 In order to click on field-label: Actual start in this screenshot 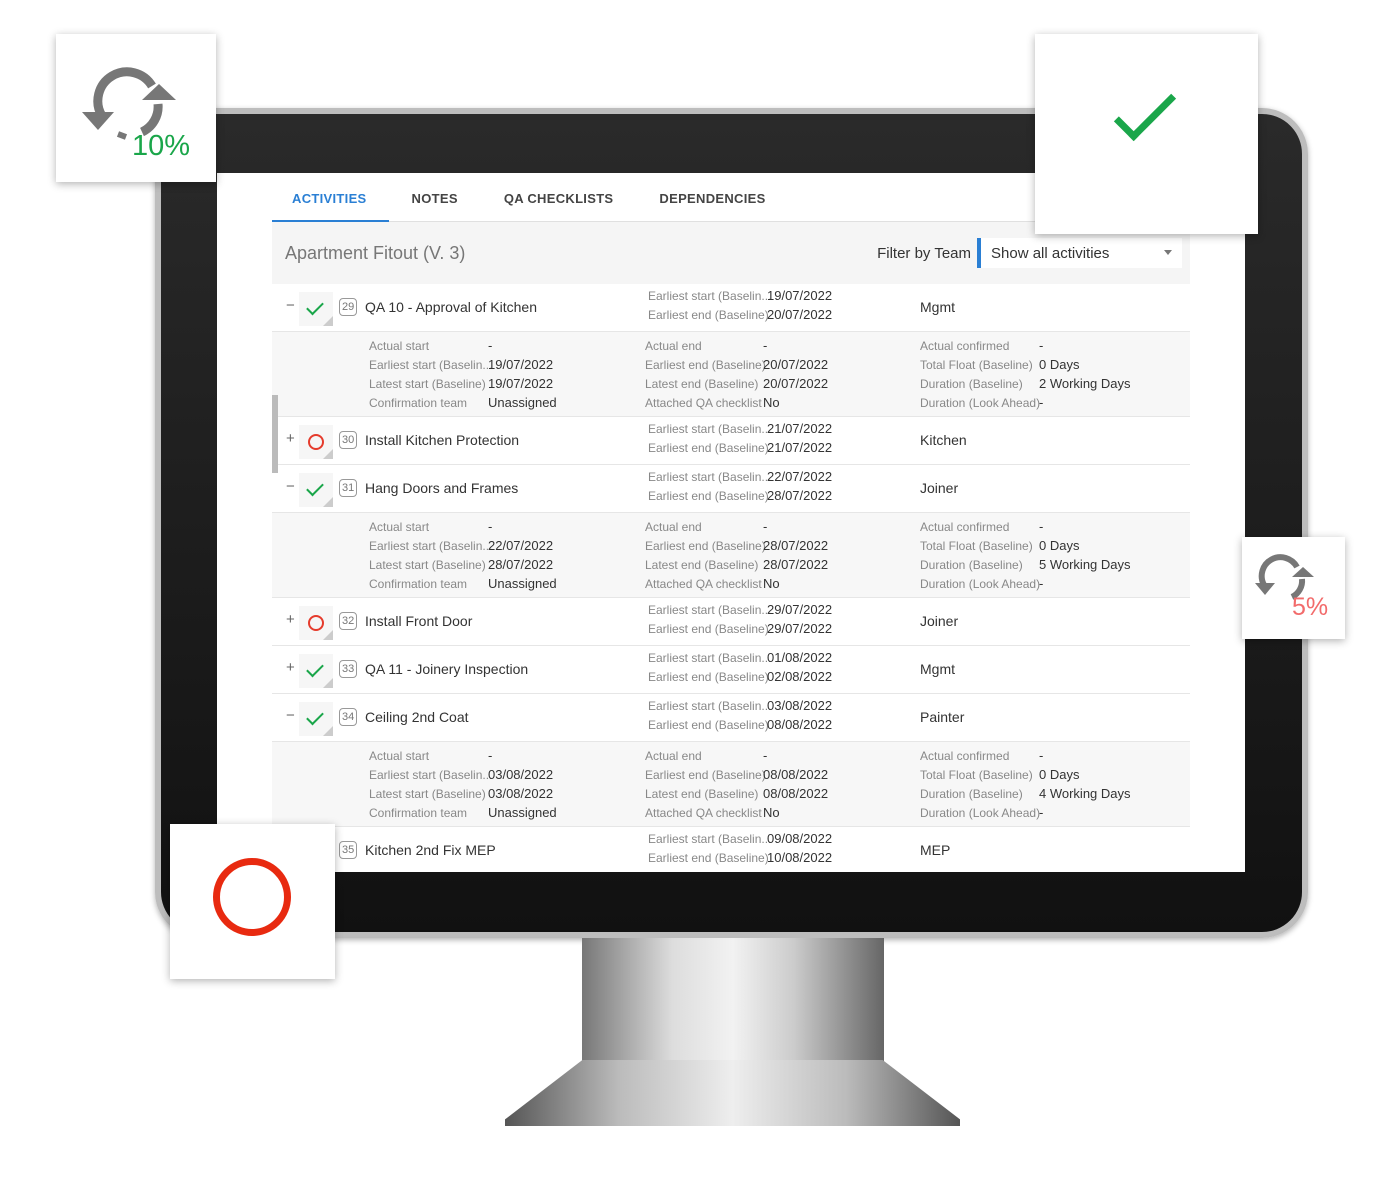, I will do `click(399, 346)`.